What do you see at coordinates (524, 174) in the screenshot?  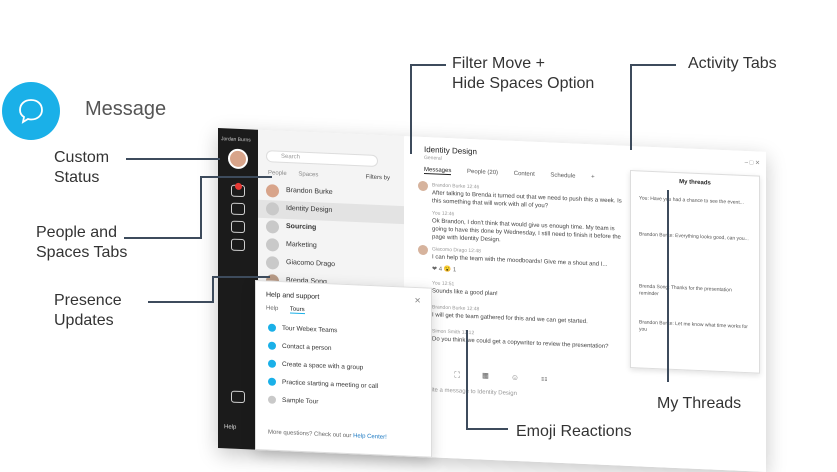 I see `tab-content: Content` at bounding box center [524, 174].